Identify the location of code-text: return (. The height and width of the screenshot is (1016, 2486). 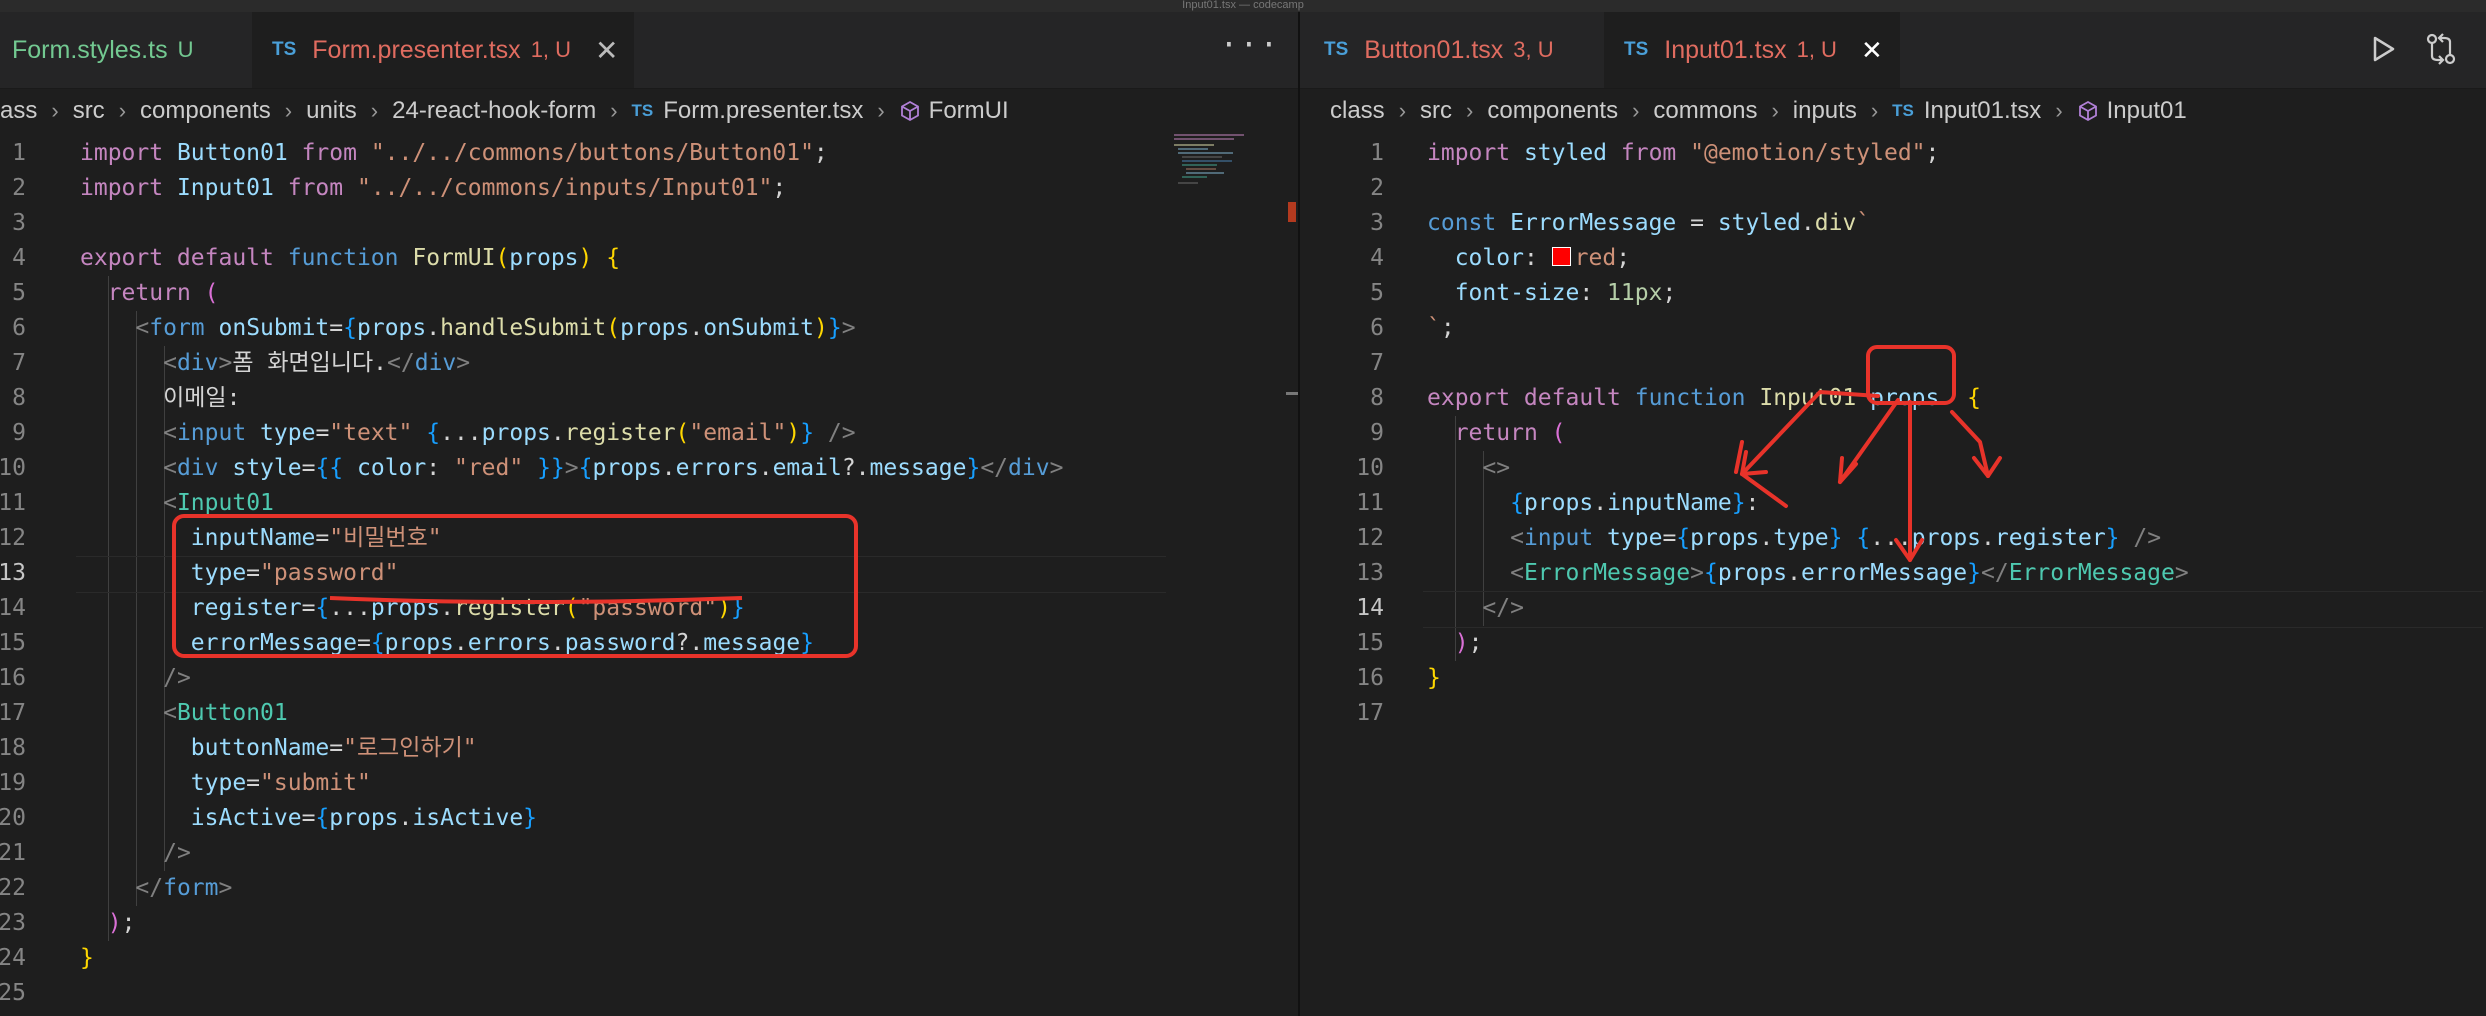
(149, 293).